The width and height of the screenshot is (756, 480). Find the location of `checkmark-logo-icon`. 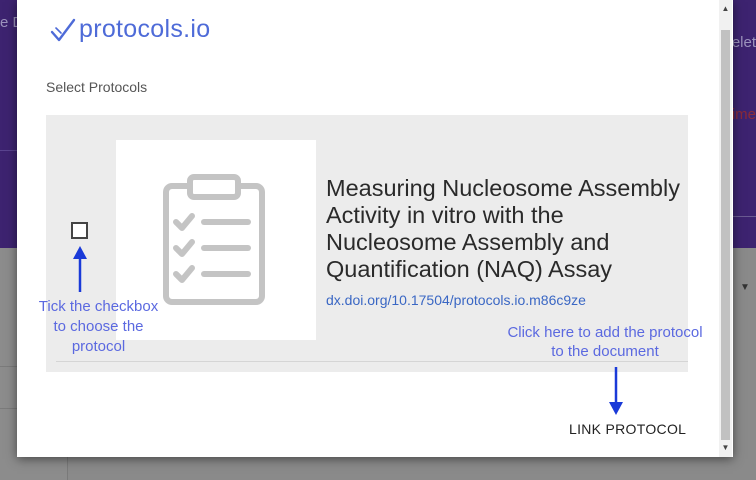

checkmark-logo-icon is located at coordinates (63, 30).